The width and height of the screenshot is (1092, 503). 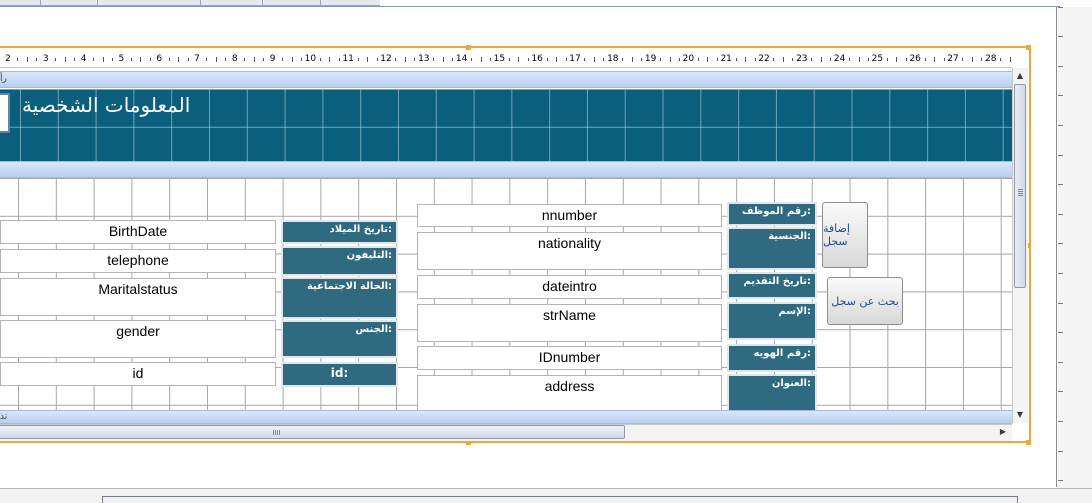 What do you see at coordinates (159, 59) in the screenshot?
I see `ruler-number: 6` at bounding box center [159, 59].